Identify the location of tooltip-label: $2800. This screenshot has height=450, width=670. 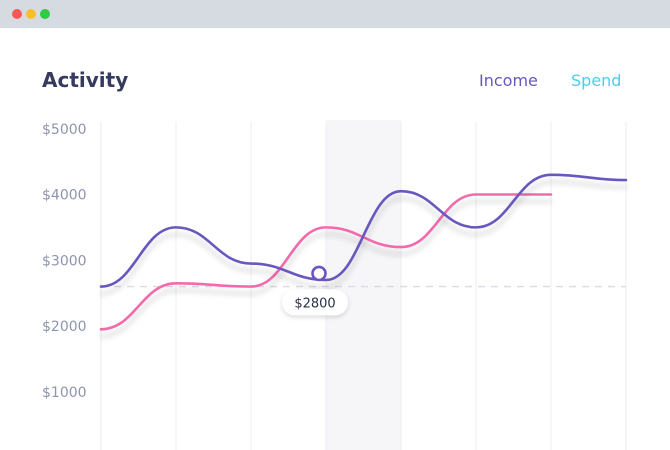
(314, 303).